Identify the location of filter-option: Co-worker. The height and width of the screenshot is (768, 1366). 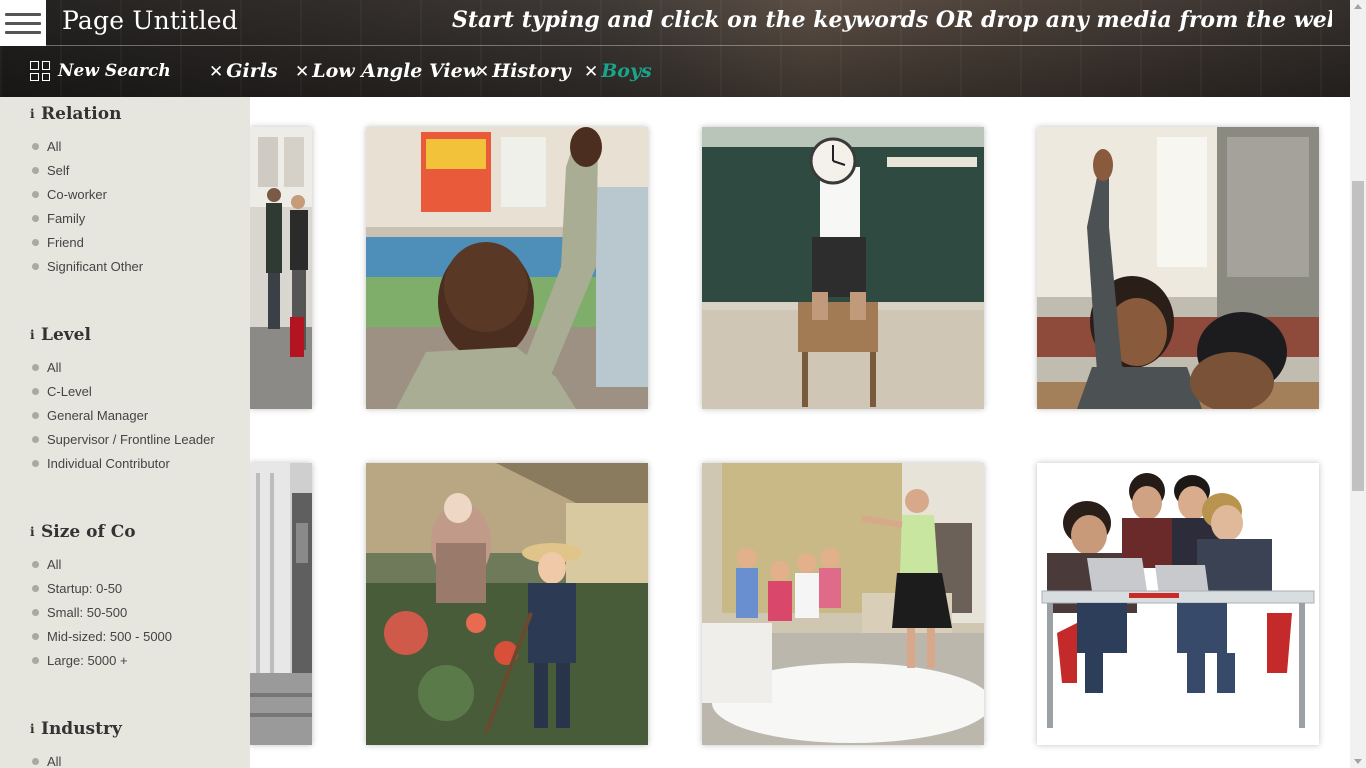
(125, 194).